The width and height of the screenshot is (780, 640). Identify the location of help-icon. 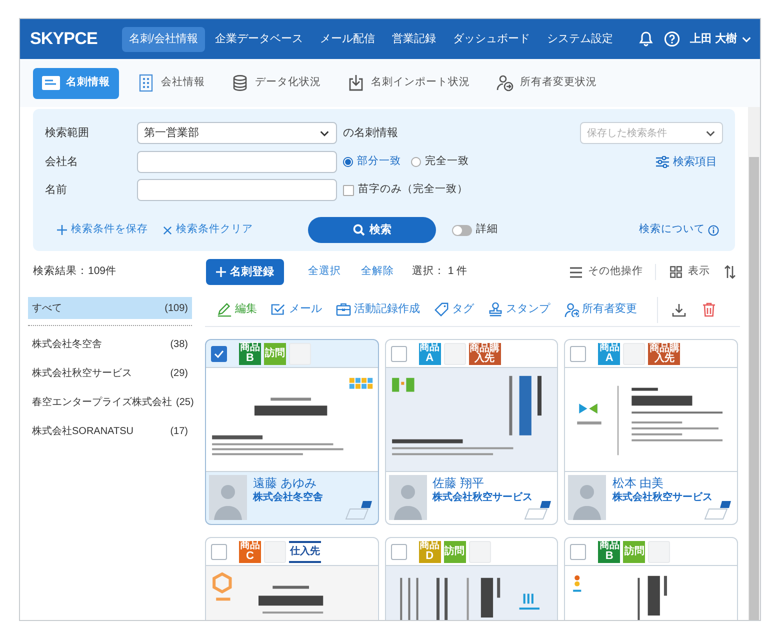
(672, 39).